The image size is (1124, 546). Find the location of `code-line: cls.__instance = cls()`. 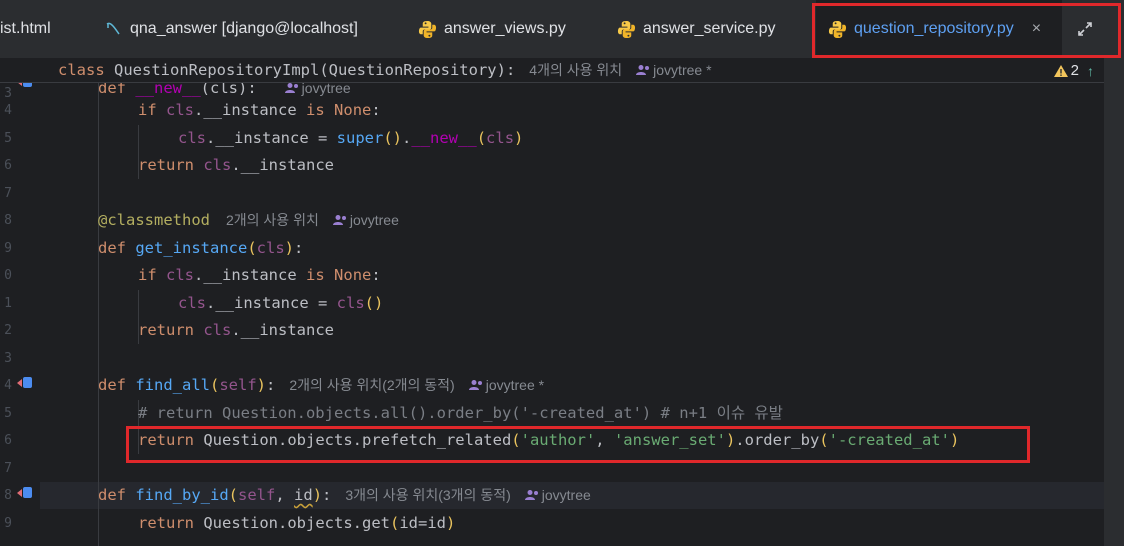

code-line: cls.__instance = cls() is located at coordinates (280, 303).